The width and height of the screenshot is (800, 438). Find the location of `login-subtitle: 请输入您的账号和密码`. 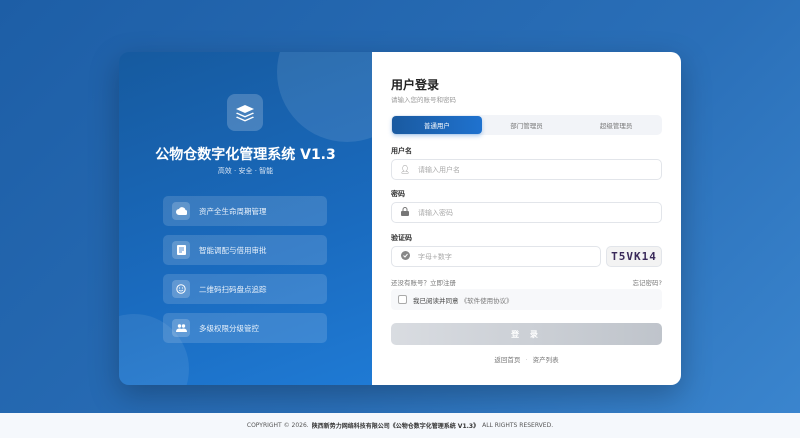

login-subtitle: 请输入您的账号和密码 is located at coordinates (423, 100).